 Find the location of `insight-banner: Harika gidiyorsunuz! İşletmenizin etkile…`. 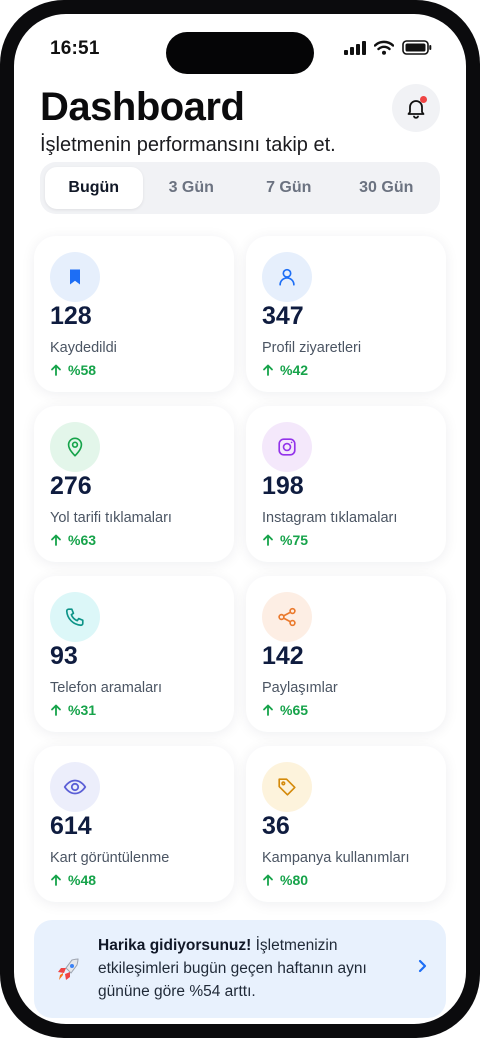

insight-banner: Harika gidiyorsunuz! İşletmenizin etkile… is located at coordinates (240, 969).